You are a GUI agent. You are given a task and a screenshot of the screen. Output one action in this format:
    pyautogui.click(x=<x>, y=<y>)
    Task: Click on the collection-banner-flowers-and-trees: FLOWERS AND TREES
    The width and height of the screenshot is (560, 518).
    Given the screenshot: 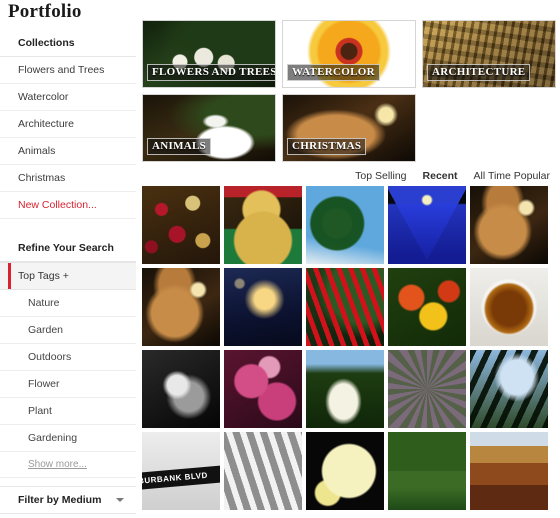 What is the action you would take?
    pyautogui.click(x=209, y=54)
    